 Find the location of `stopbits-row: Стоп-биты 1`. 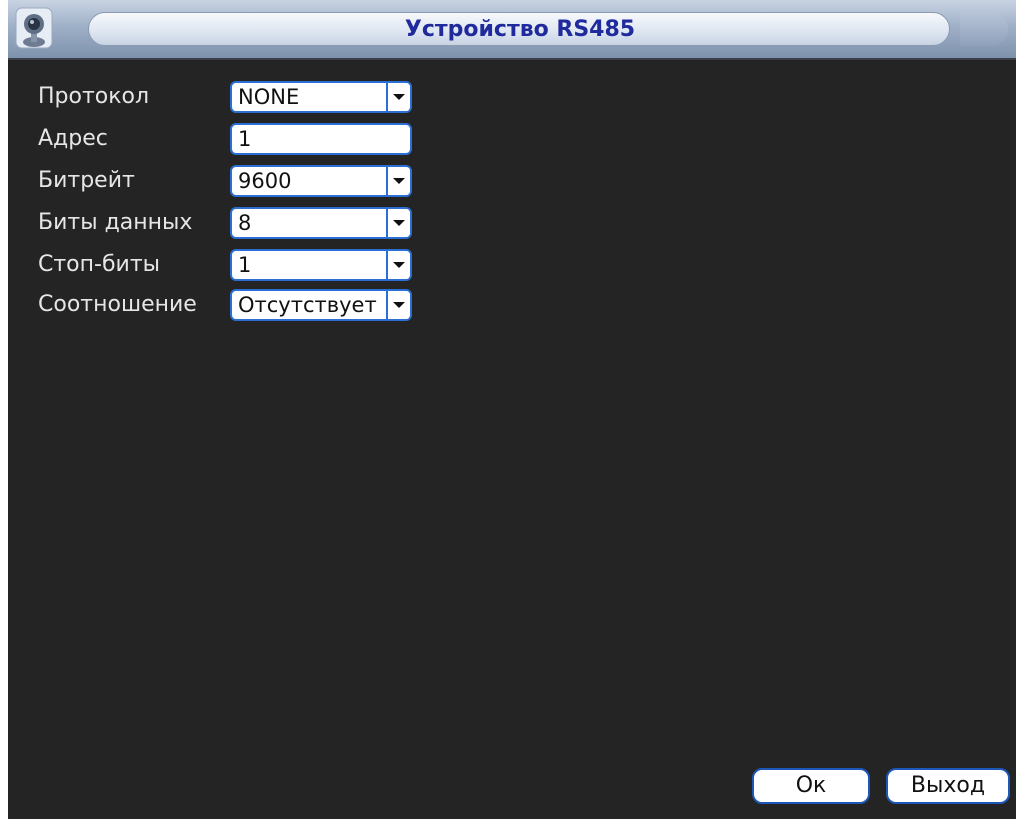

stopbits-row: Стоп-биты 1 is located at coordinates (218, 265).